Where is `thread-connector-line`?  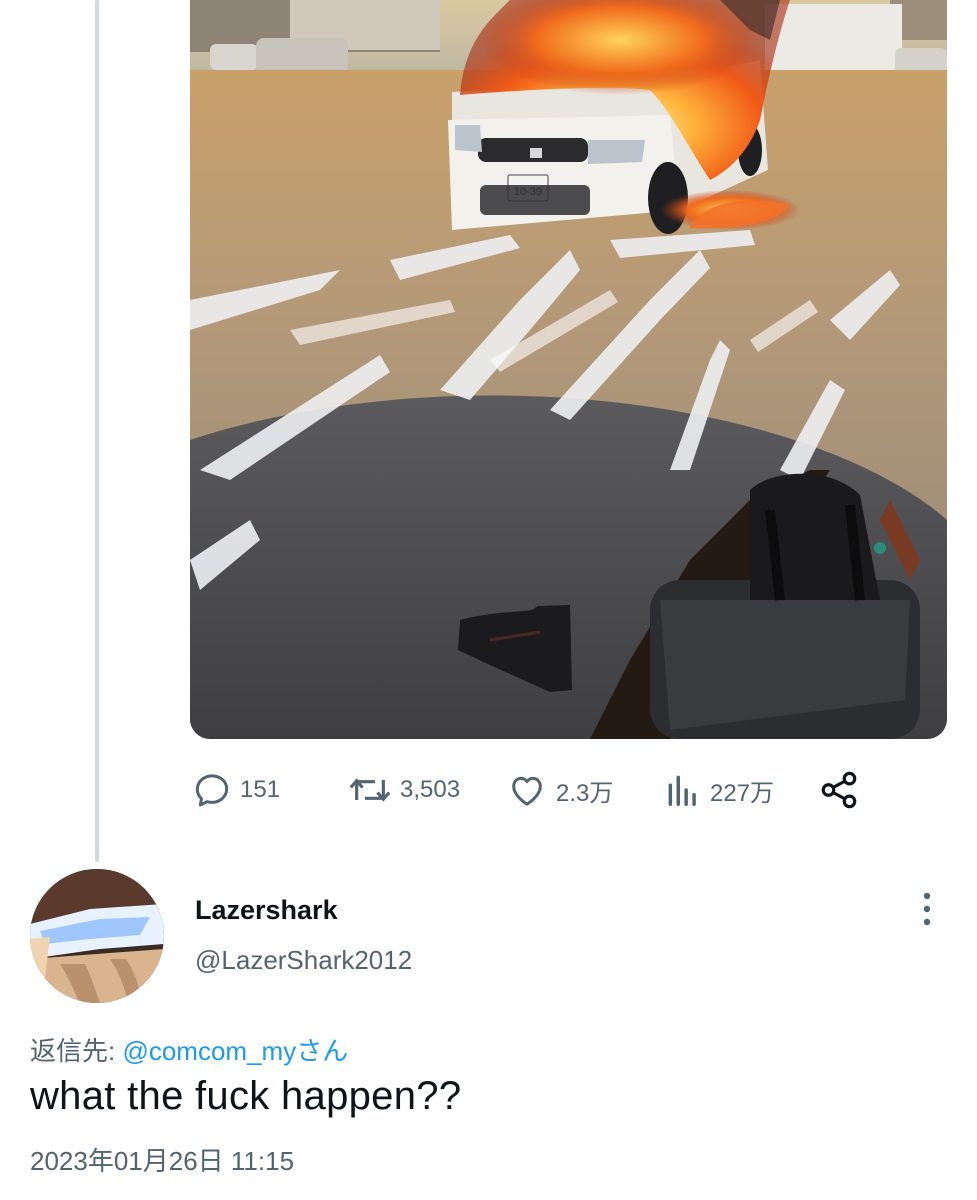 thread-connector-line is located at coordinates (97, 431).